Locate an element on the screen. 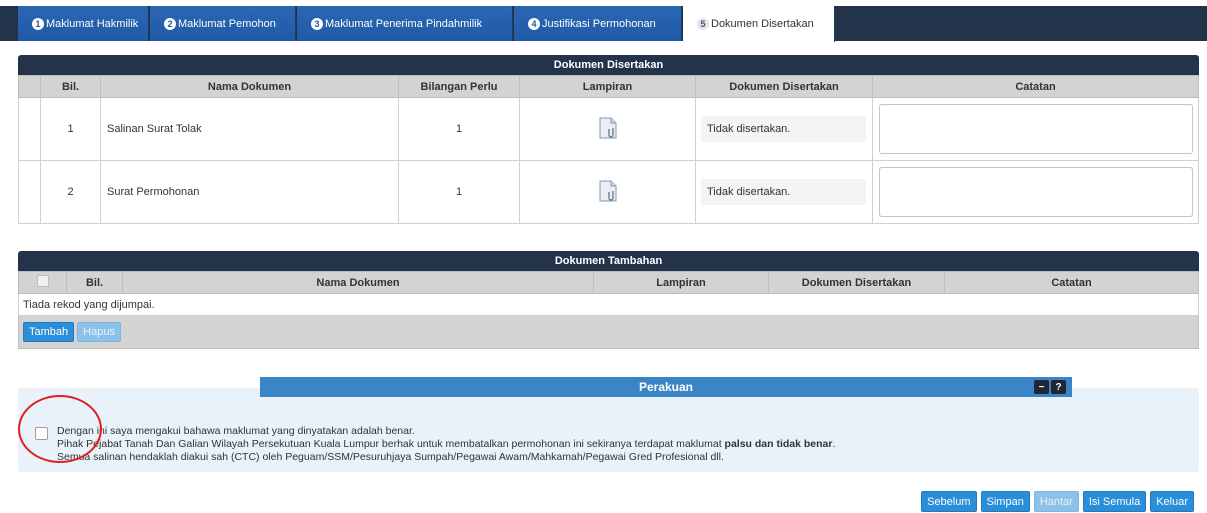  keluar-button: Keluar is located at coordinates (1172, 501).